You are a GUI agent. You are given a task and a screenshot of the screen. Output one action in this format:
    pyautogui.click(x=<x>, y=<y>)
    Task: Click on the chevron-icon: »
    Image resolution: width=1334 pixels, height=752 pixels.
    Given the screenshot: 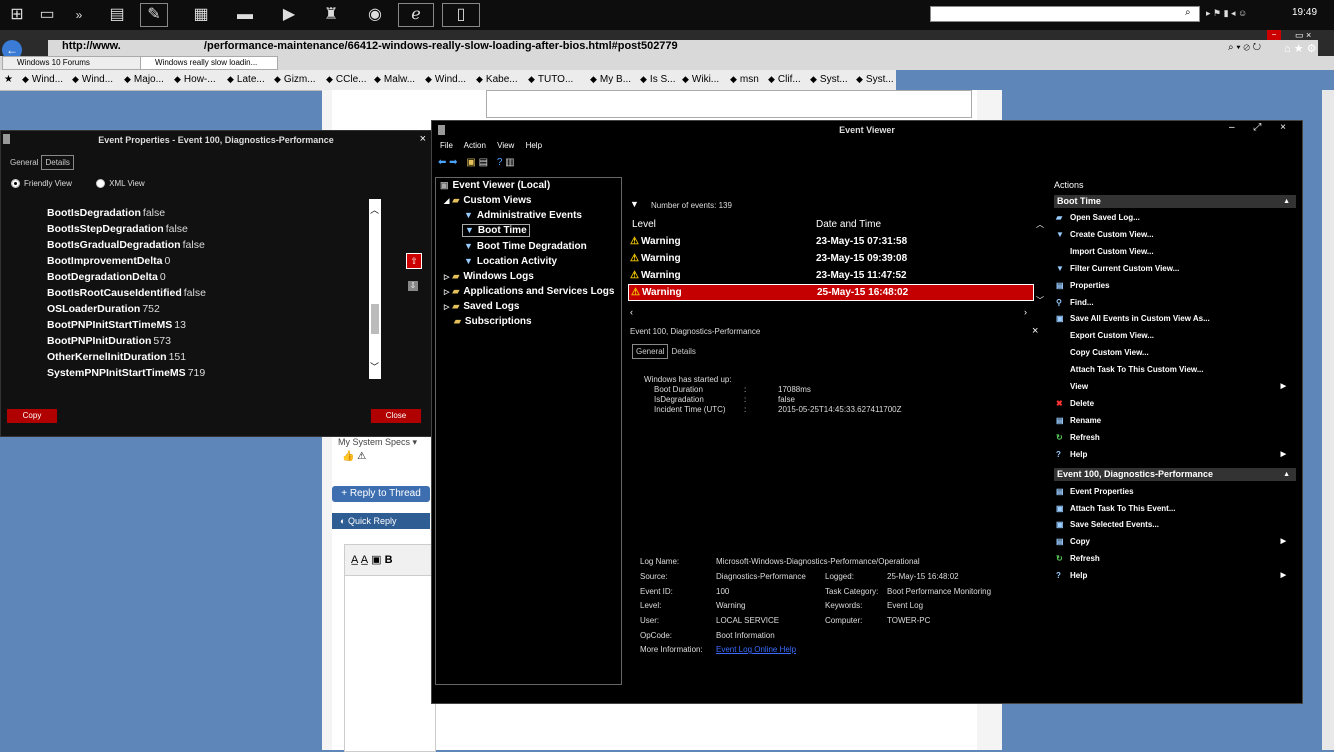 What is the action you would take?
    pyautogui.click(x=79, y=15)
    